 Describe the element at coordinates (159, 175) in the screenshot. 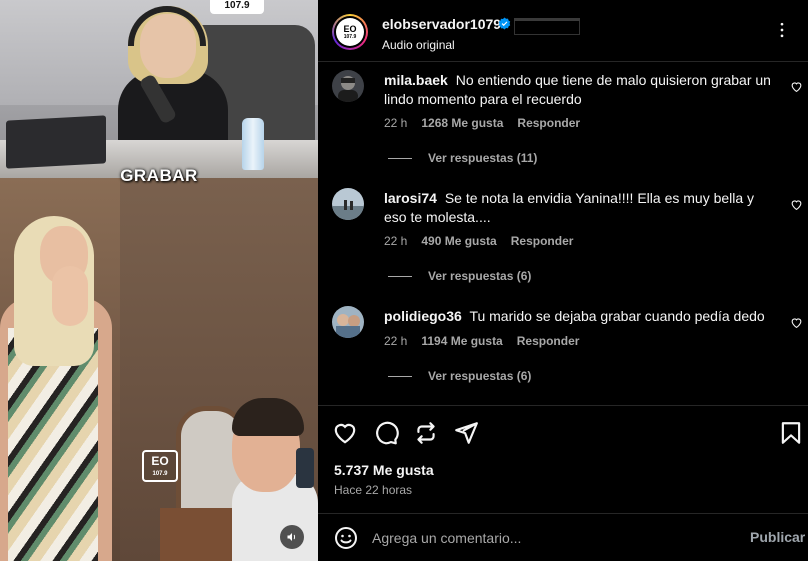

I see `video-caption: GRABAR` at that location.